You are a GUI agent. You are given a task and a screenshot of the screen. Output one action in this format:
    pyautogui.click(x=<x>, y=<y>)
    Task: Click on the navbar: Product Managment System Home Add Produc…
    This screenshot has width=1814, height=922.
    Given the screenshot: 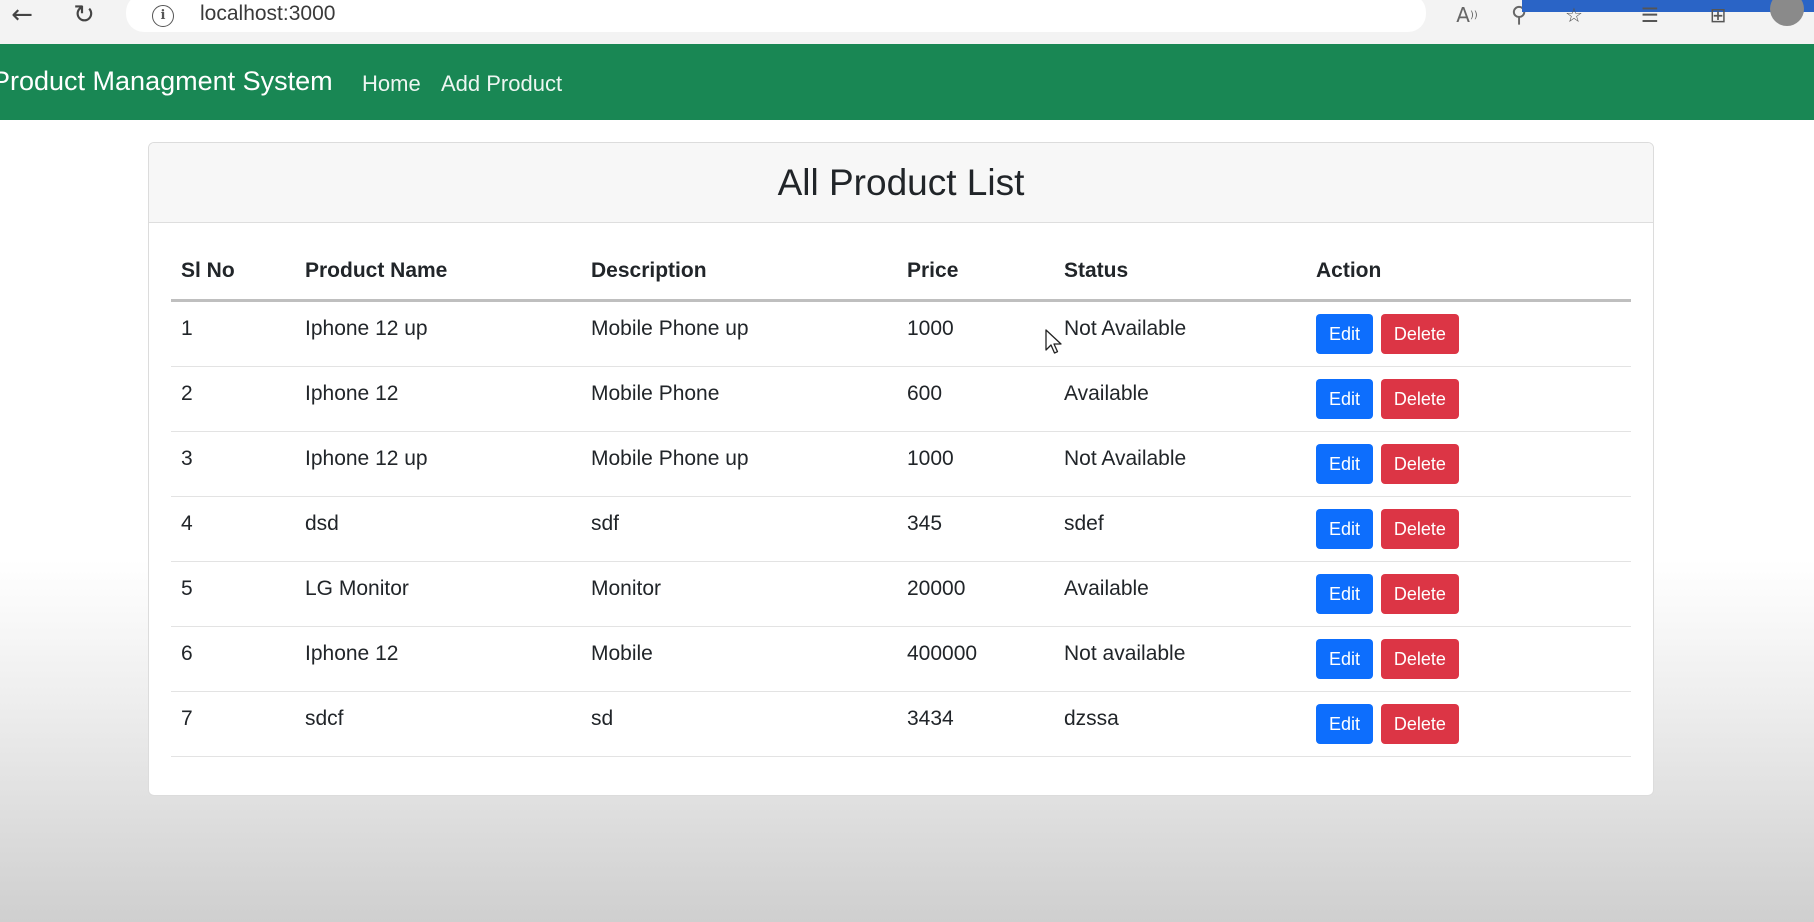 What is the action you would take?
    pyautogui.click(x=907, y=82)
    